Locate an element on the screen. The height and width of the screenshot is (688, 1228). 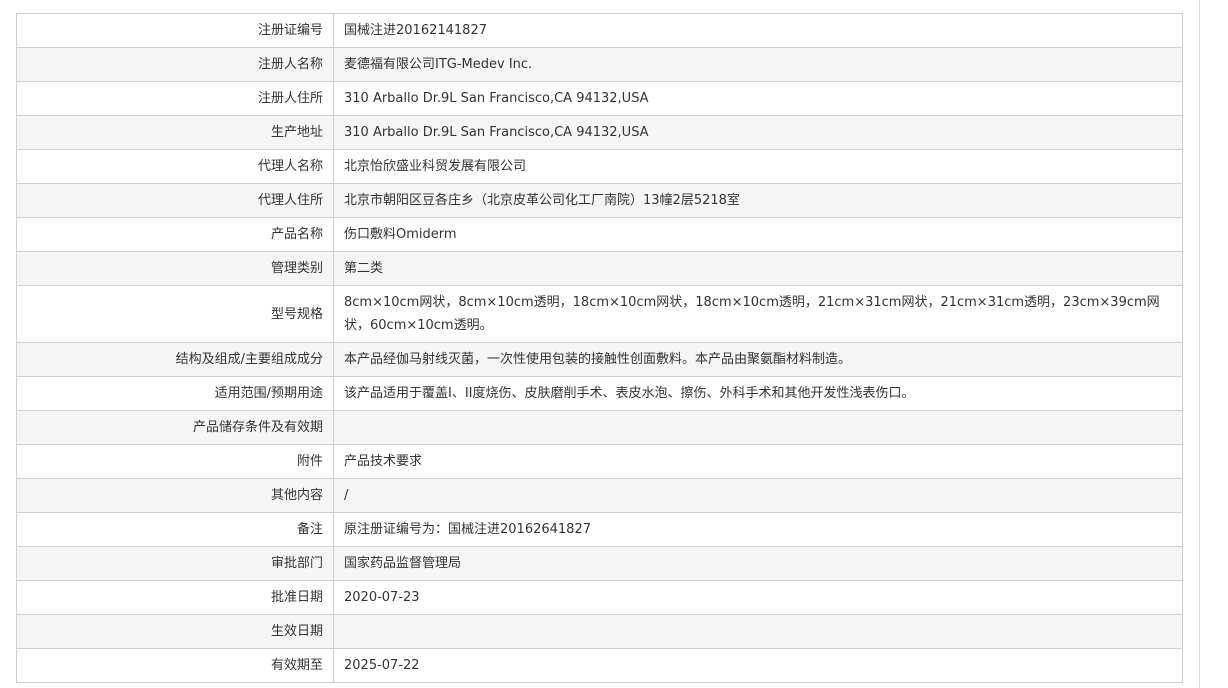
table-row-valid-until: 有效期至 2025-07-22 is located at coordinates (599, 665).